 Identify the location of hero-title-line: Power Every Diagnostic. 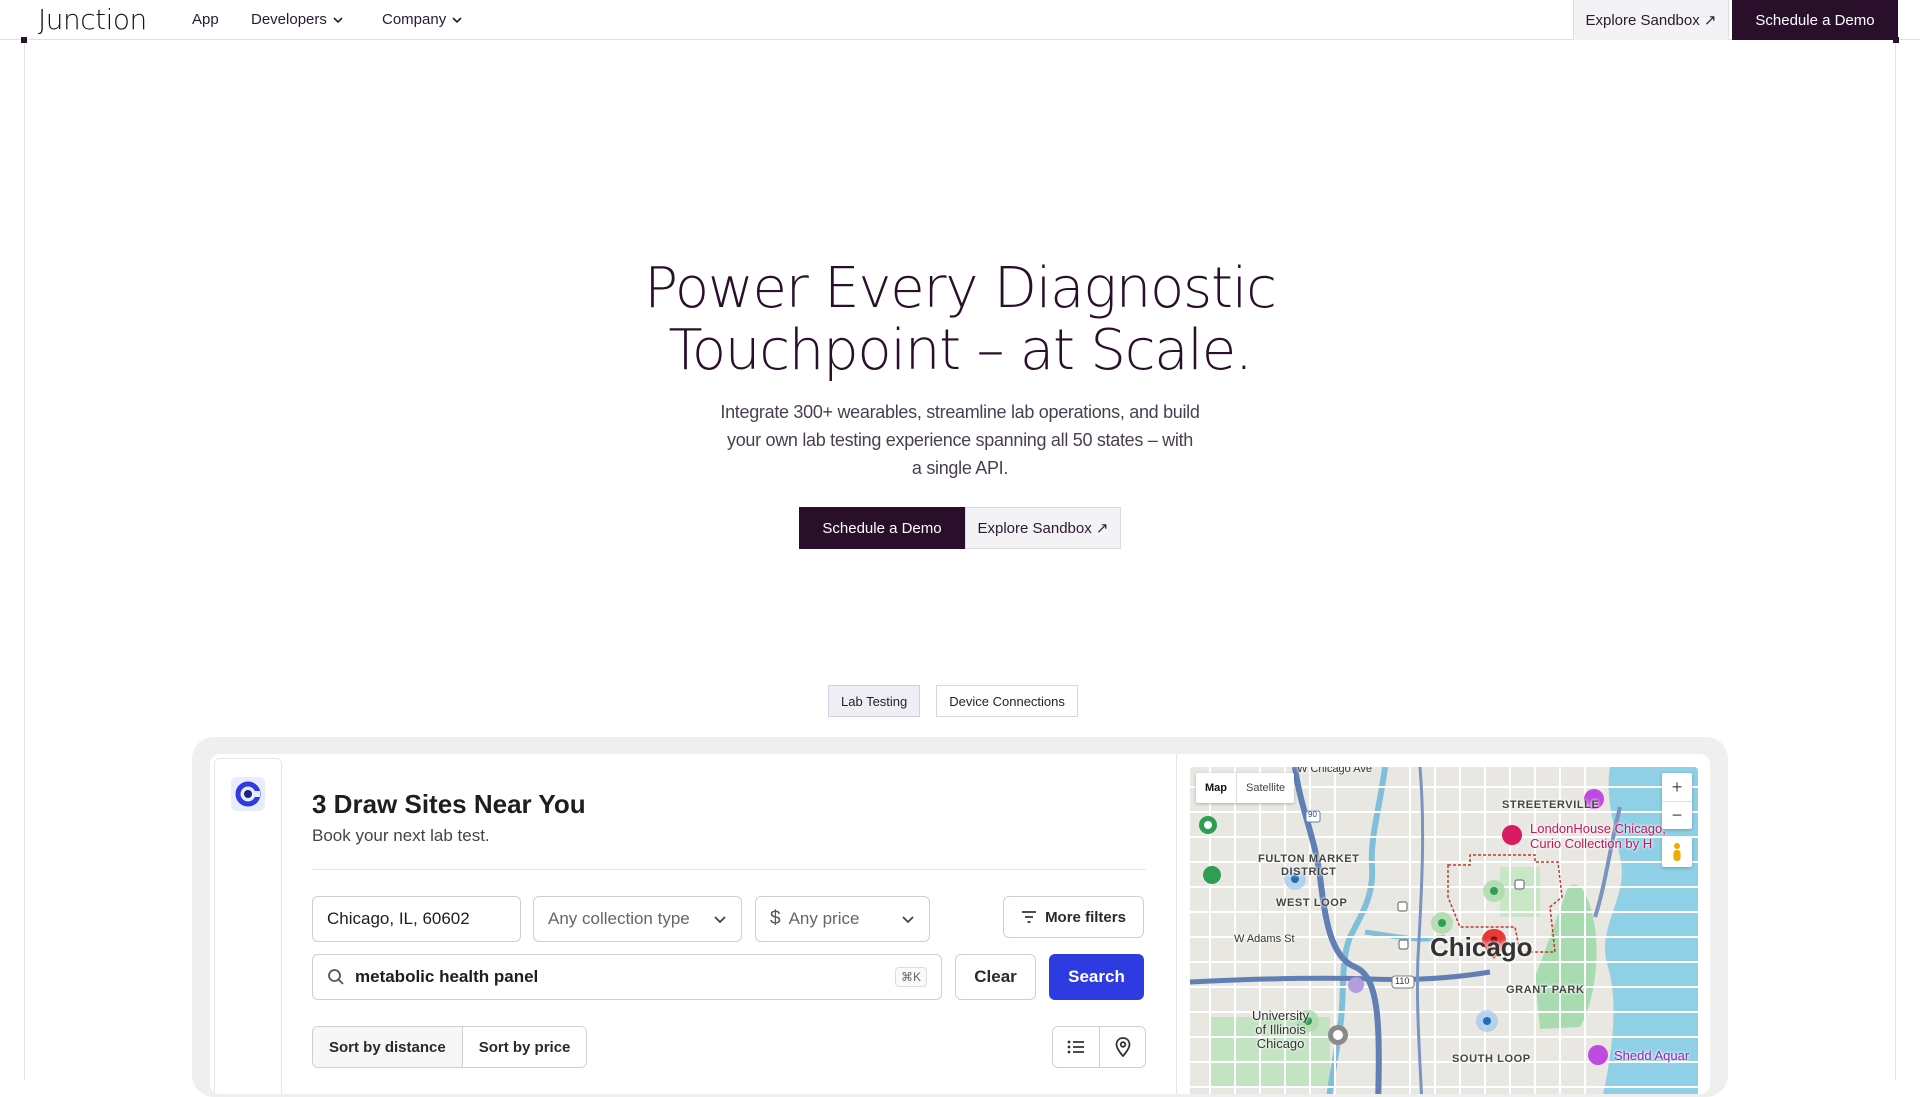
(960, 288).